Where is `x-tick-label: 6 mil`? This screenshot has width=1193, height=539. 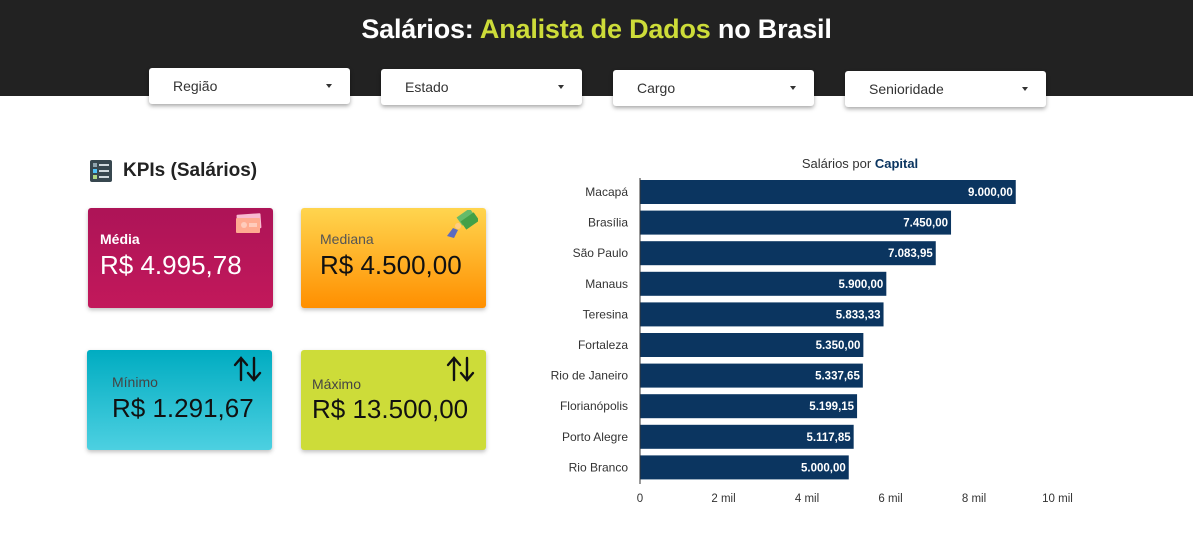 x-tick-label: 6 mil is located at coordinates (890, 499).